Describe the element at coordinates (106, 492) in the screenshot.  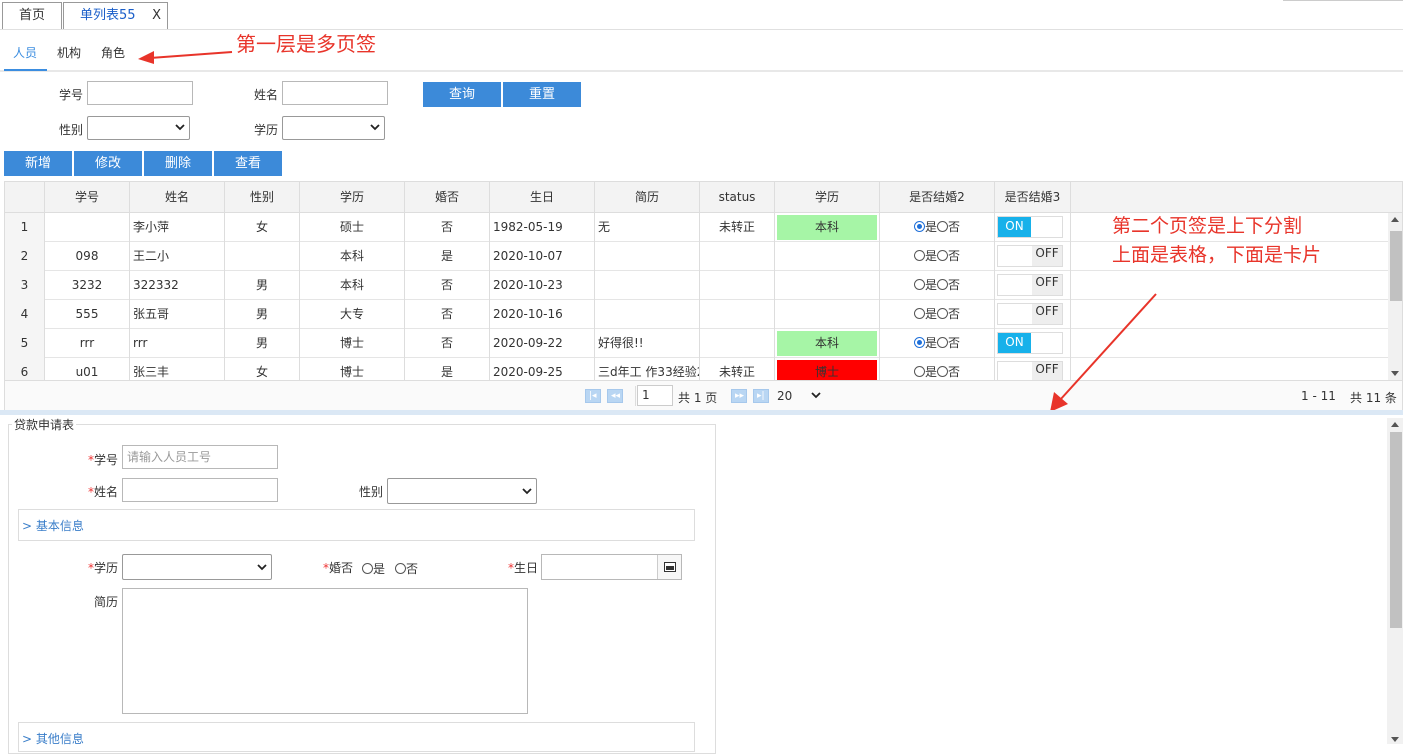
I see `card-name-text: 姓名` at that location.